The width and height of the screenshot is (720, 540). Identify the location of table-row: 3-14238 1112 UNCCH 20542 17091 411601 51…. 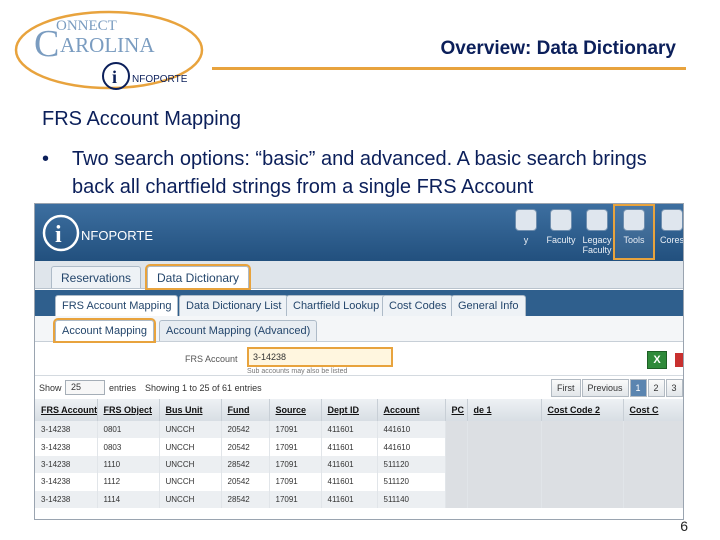
(359, 482).